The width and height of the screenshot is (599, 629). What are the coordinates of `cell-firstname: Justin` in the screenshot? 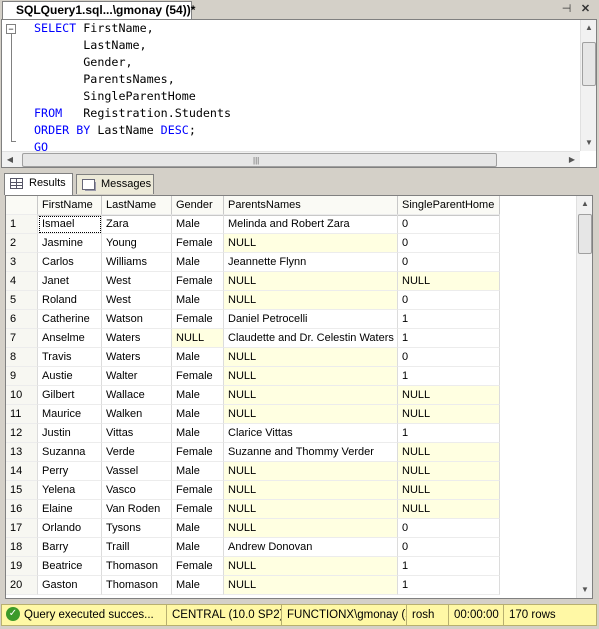 It's located at (70, 433).